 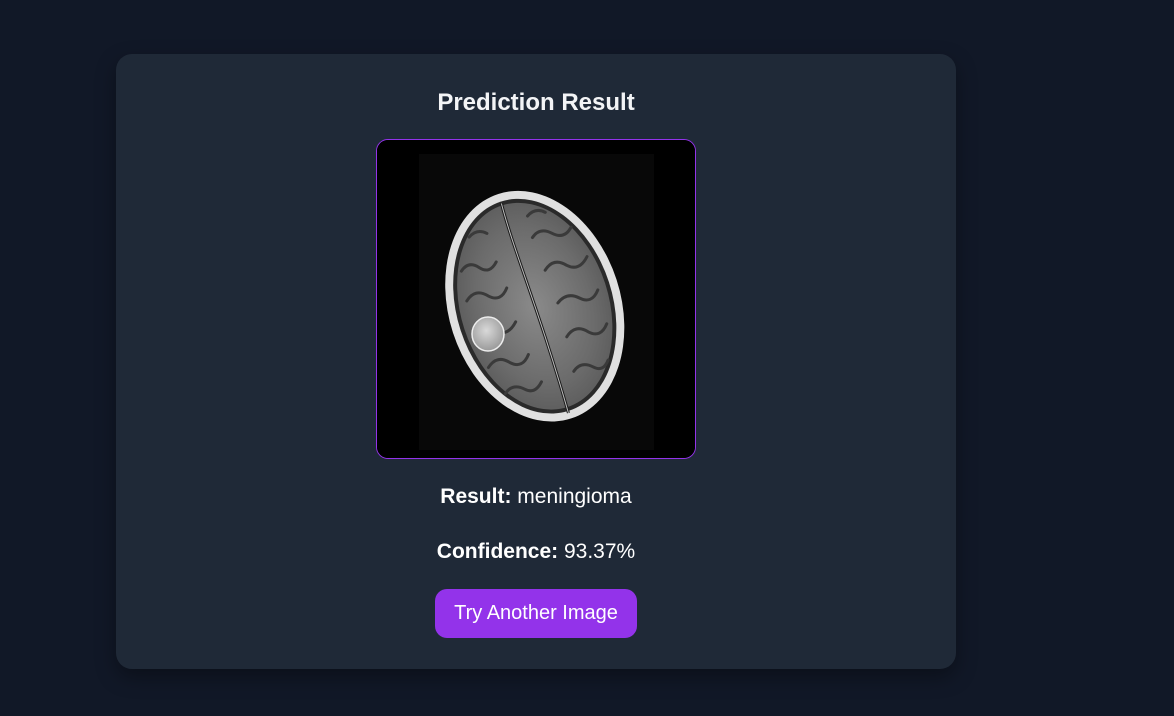 What do you see at coordinates (479, 496) in the screenshot?
I see `result-label: Result:` at bounding box center [479, 496].